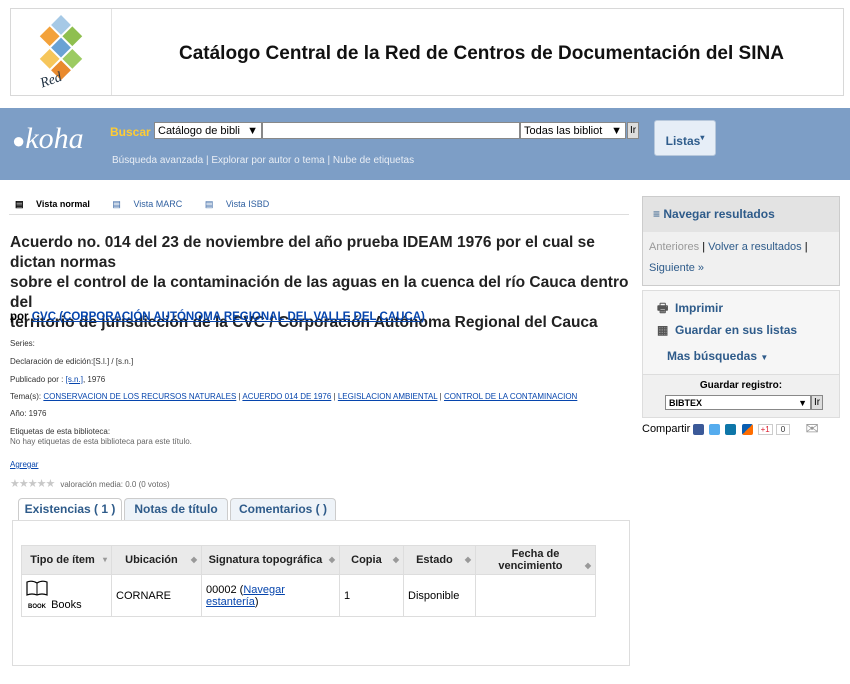 The width and height of the screenshot is (850, 684). What do you see at coordinates (267, 160) in the screenshot?
I see `browse-link: Explorar por autor o tema` at bounding box center [267, 160].